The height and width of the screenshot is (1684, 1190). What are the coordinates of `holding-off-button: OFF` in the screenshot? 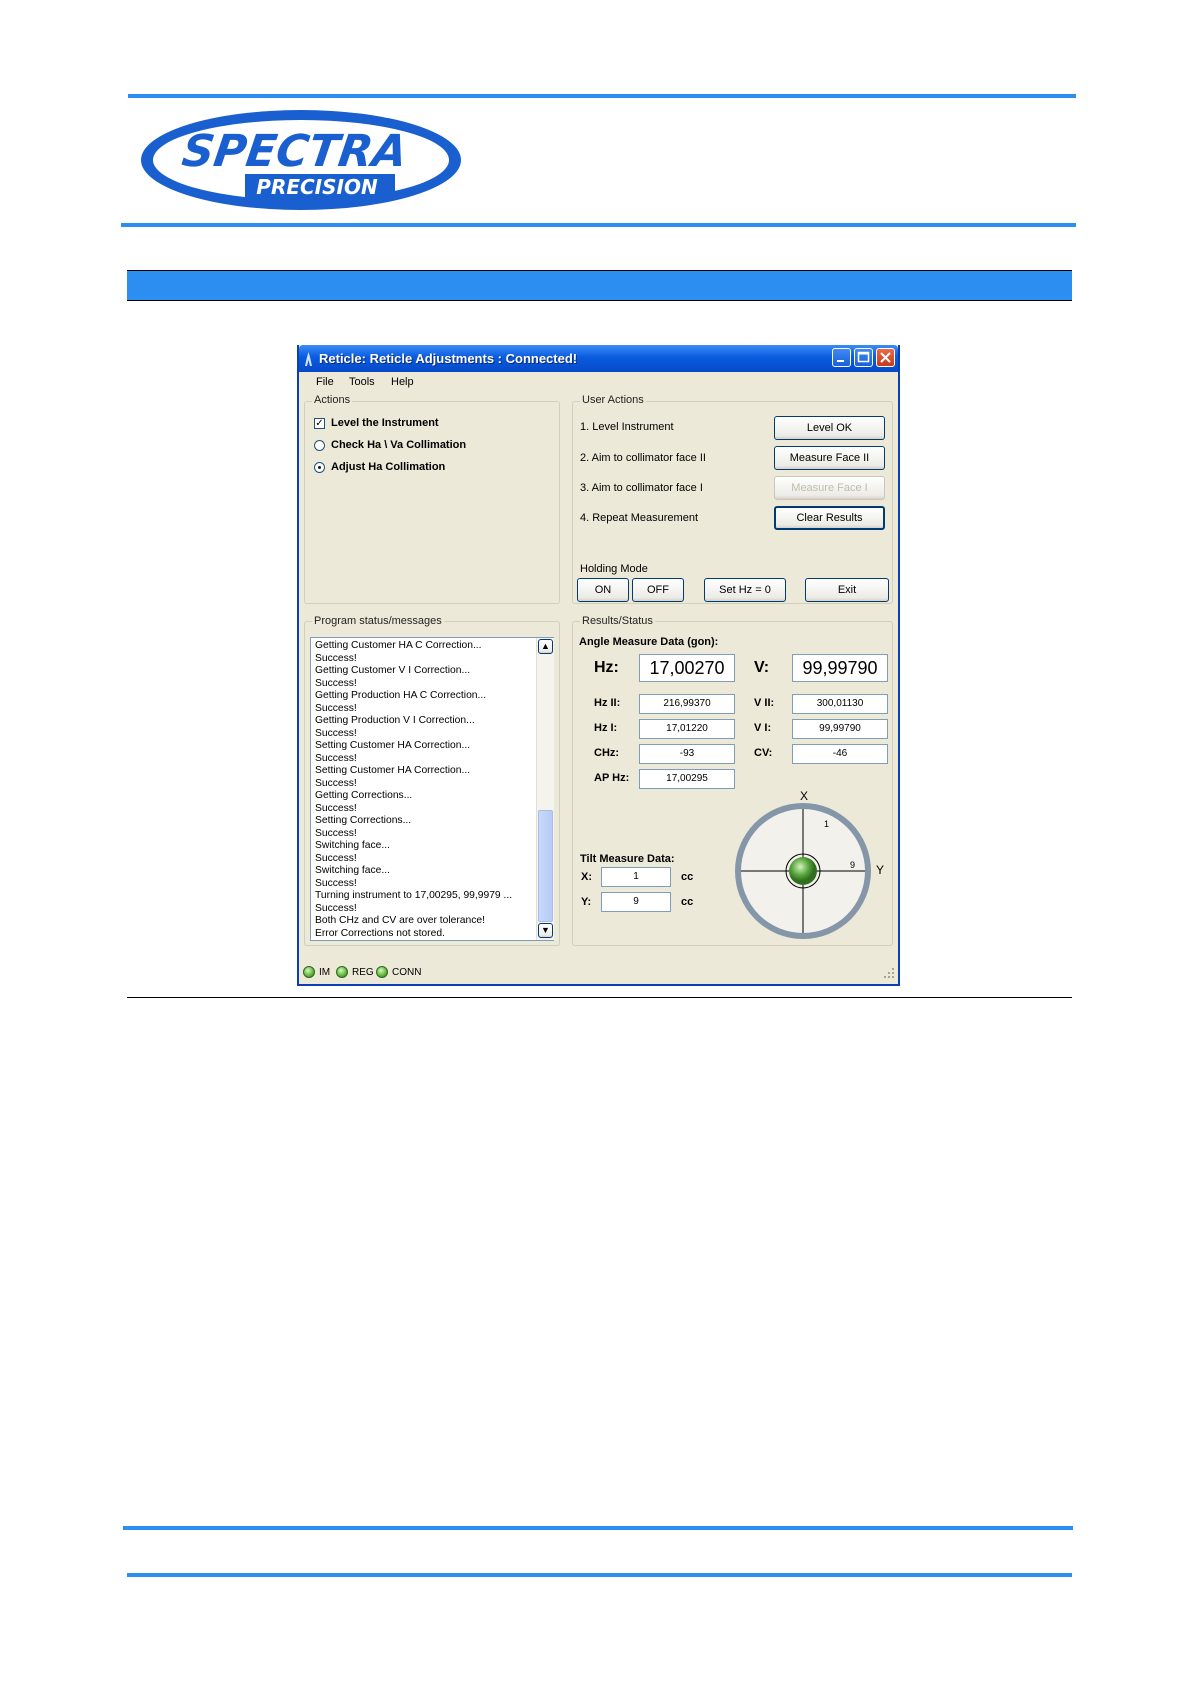 It's located at (658, 590).